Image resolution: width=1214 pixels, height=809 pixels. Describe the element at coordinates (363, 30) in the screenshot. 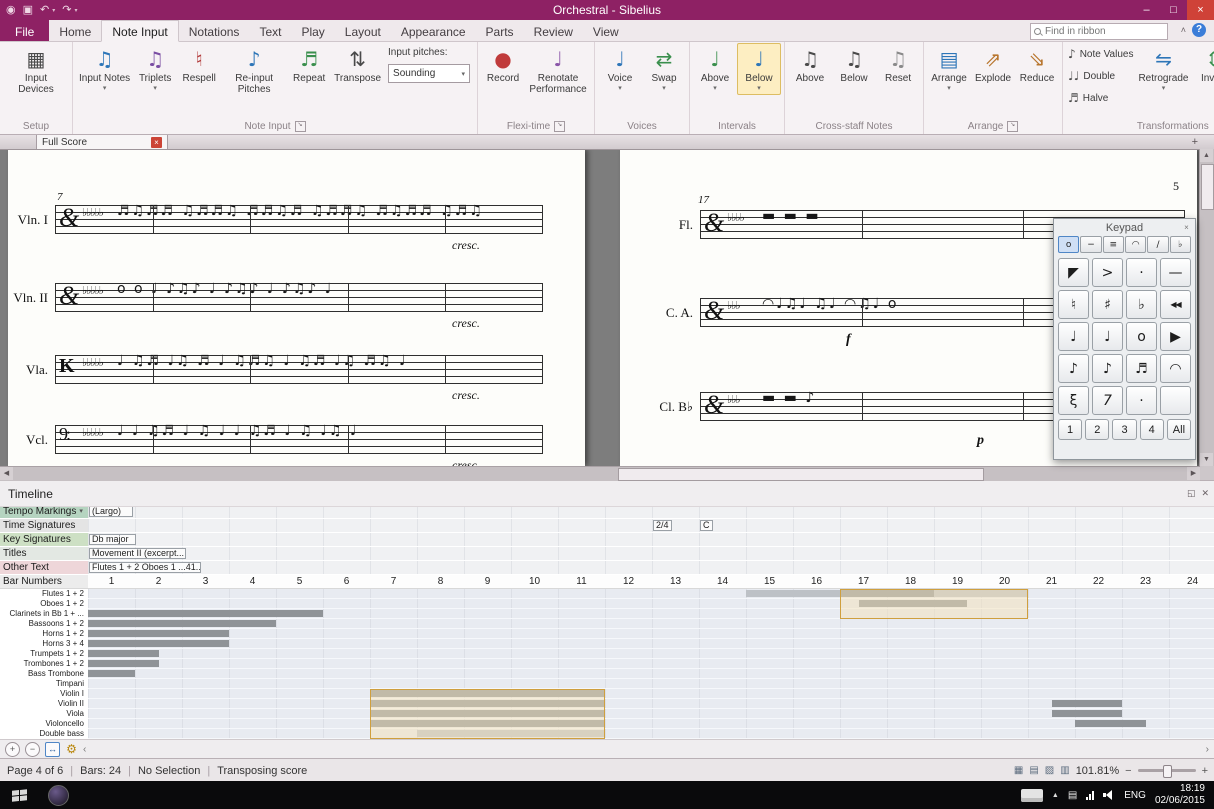

I see `tab-layout: Layout` at that location.